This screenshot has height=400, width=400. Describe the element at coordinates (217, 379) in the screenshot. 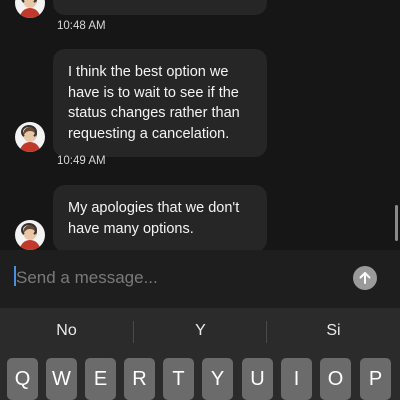

I see `key-y: Y` at that location.